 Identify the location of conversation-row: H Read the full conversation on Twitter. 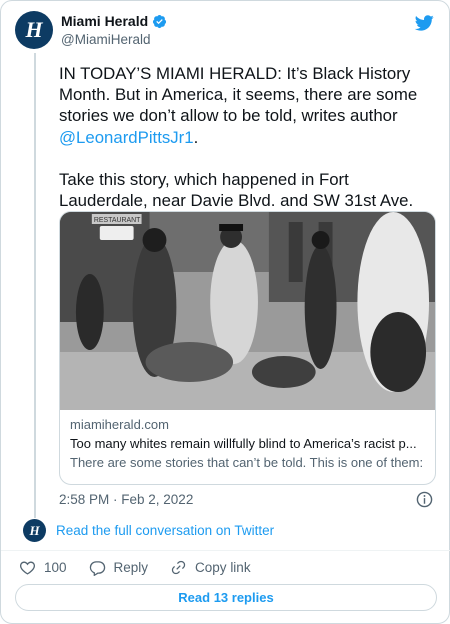
(148, 530).